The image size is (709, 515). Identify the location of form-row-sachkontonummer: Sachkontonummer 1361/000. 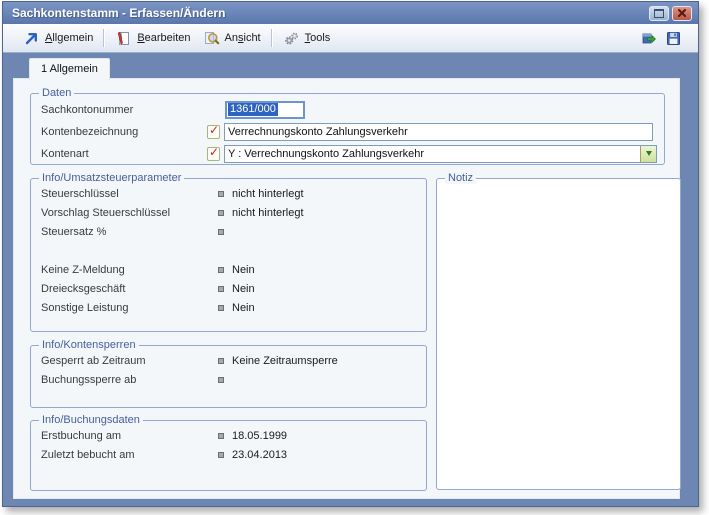
(352, 109).